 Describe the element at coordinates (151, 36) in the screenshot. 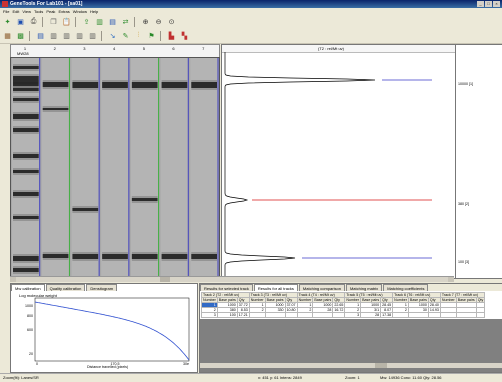

I see `wand-button: ⚑` at that location.